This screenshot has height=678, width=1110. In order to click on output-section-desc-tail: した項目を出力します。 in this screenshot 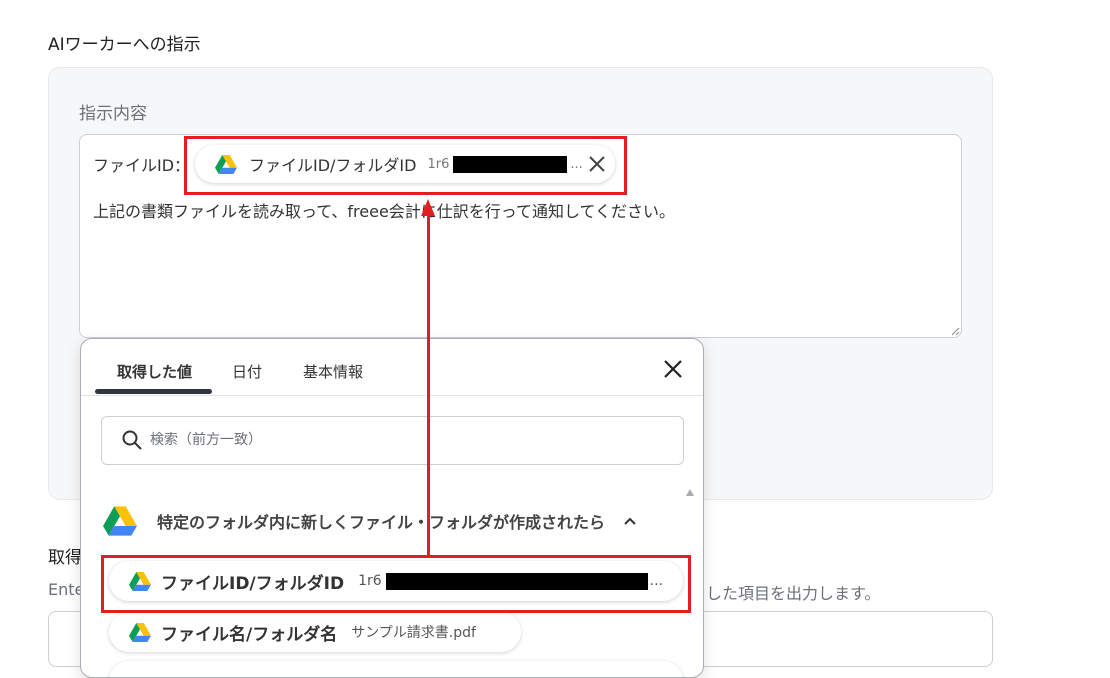, I will do `click(793, 593)`.